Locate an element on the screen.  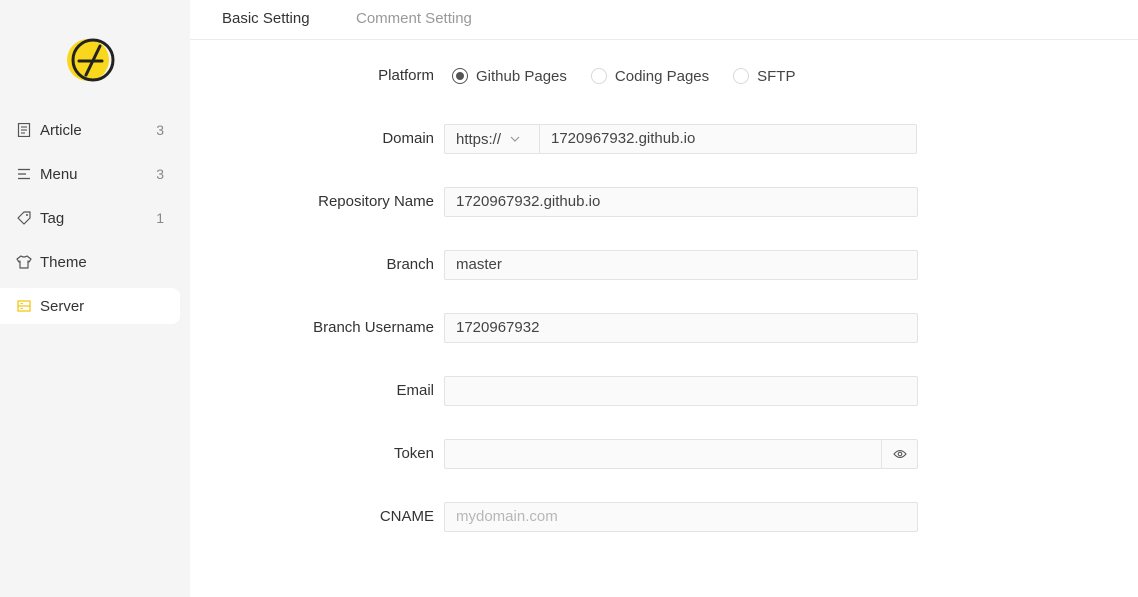
sidebar-item-theme: Theme is located at coordinates (90, 262).